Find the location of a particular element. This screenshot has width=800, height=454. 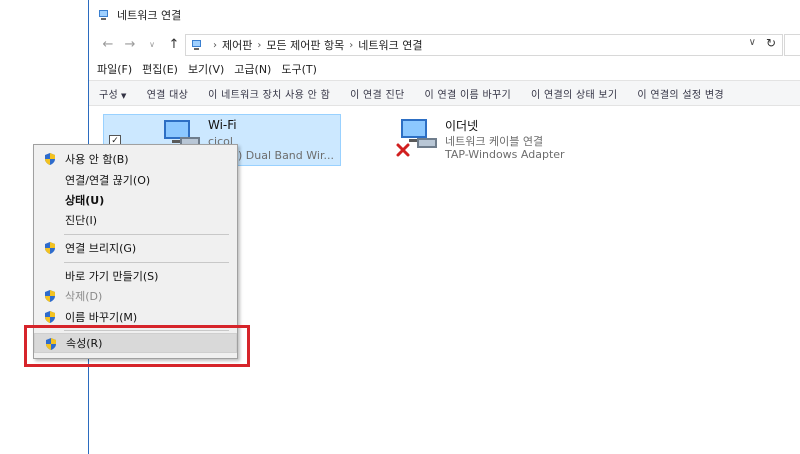

annotation-highlight-box is located at coordinates (137, 346).